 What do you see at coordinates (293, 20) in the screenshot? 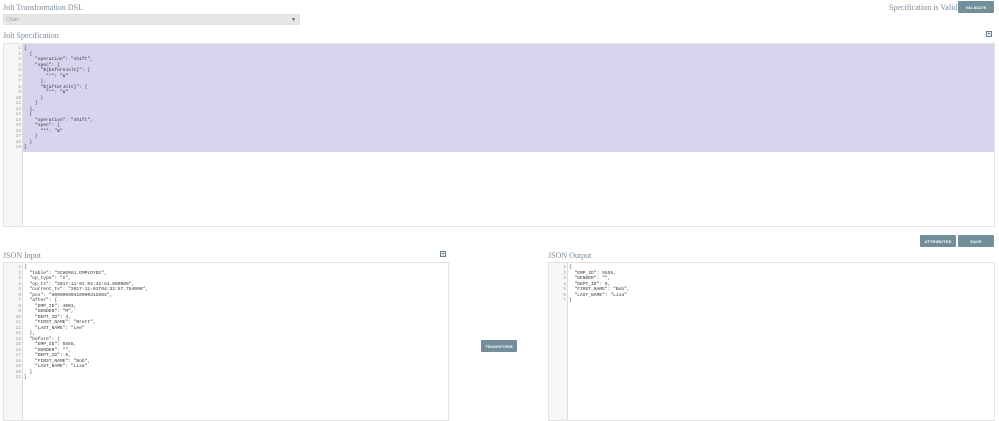
I see `chevron-down-icon: ▼` at bounding box center [293, 20].